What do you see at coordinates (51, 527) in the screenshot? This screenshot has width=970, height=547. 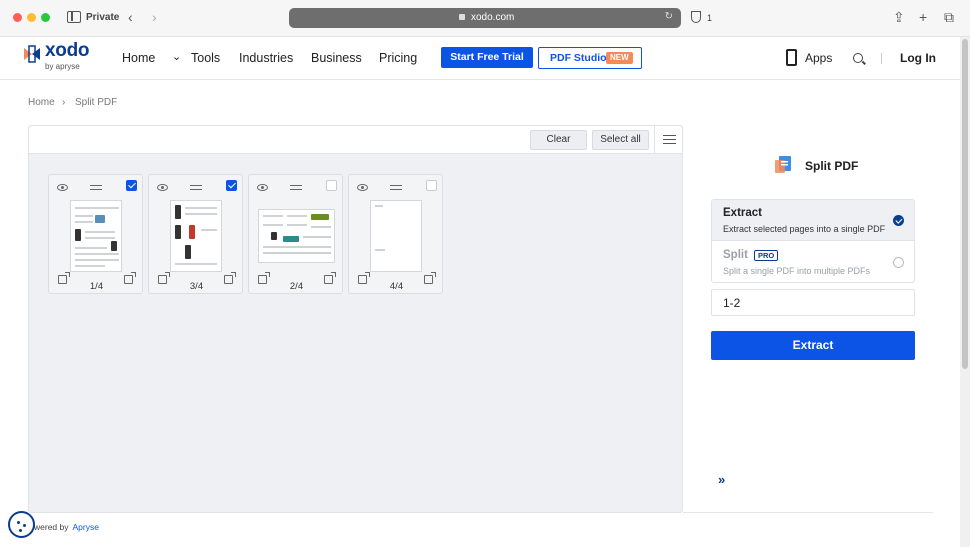 I see `powered-by-label: wered by` at bounding box center [51, 527].